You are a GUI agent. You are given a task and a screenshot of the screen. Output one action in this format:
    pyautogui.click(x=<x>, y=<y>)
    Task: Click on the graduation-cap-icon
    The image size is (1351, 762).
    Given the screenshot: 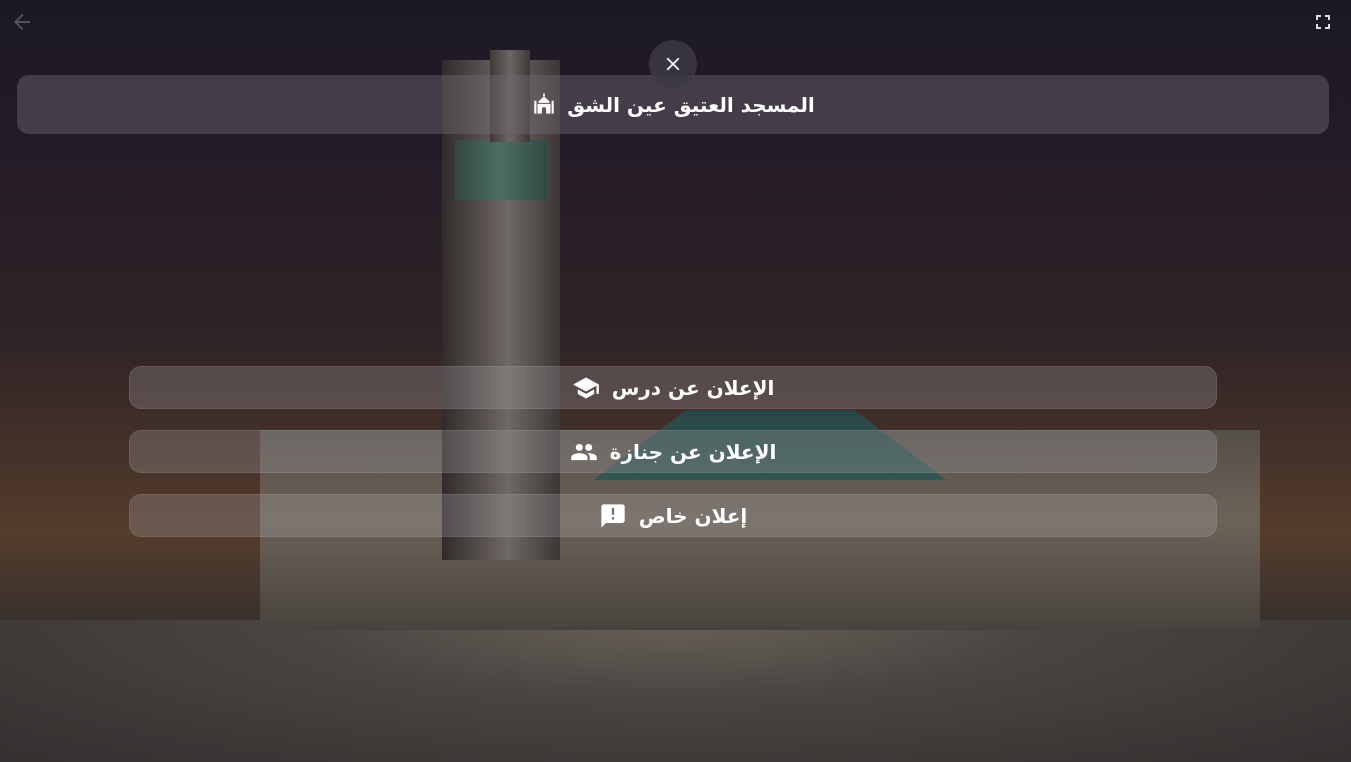 What is the action you would take?
    pyautogui.click(x=586, y=388)
    